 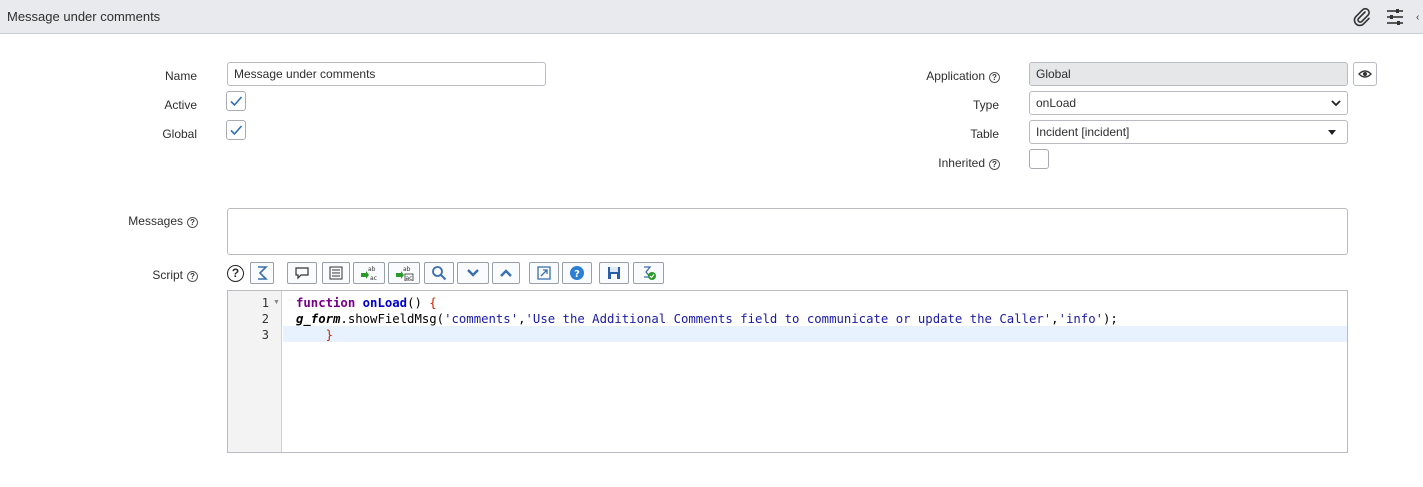 I want to click on info-icon: ?, so click(x=577, y=273).